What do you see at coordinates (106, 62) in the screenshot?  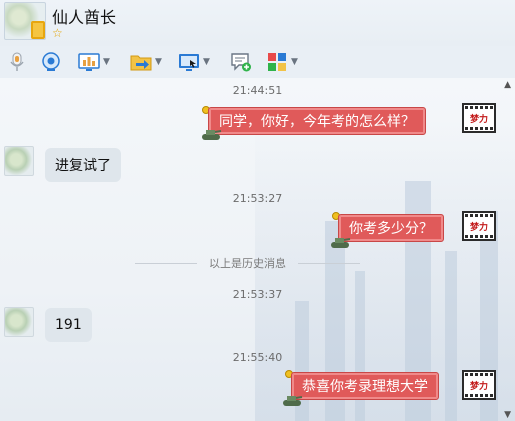 I see `remote-dropdown-icon: ▼` at bounding box center [106, 62].